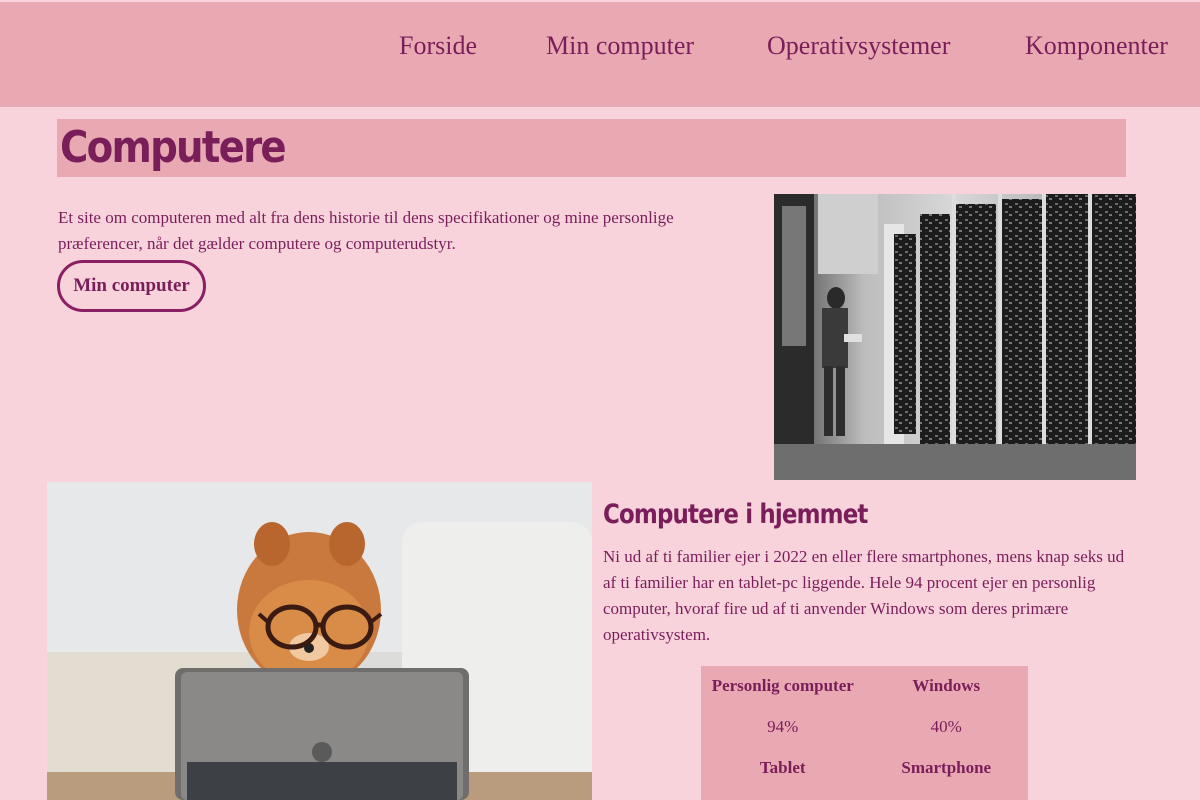 This screenshot has width=1200, height=800. I want to click on table-cell: 94%, so click(783, 726).